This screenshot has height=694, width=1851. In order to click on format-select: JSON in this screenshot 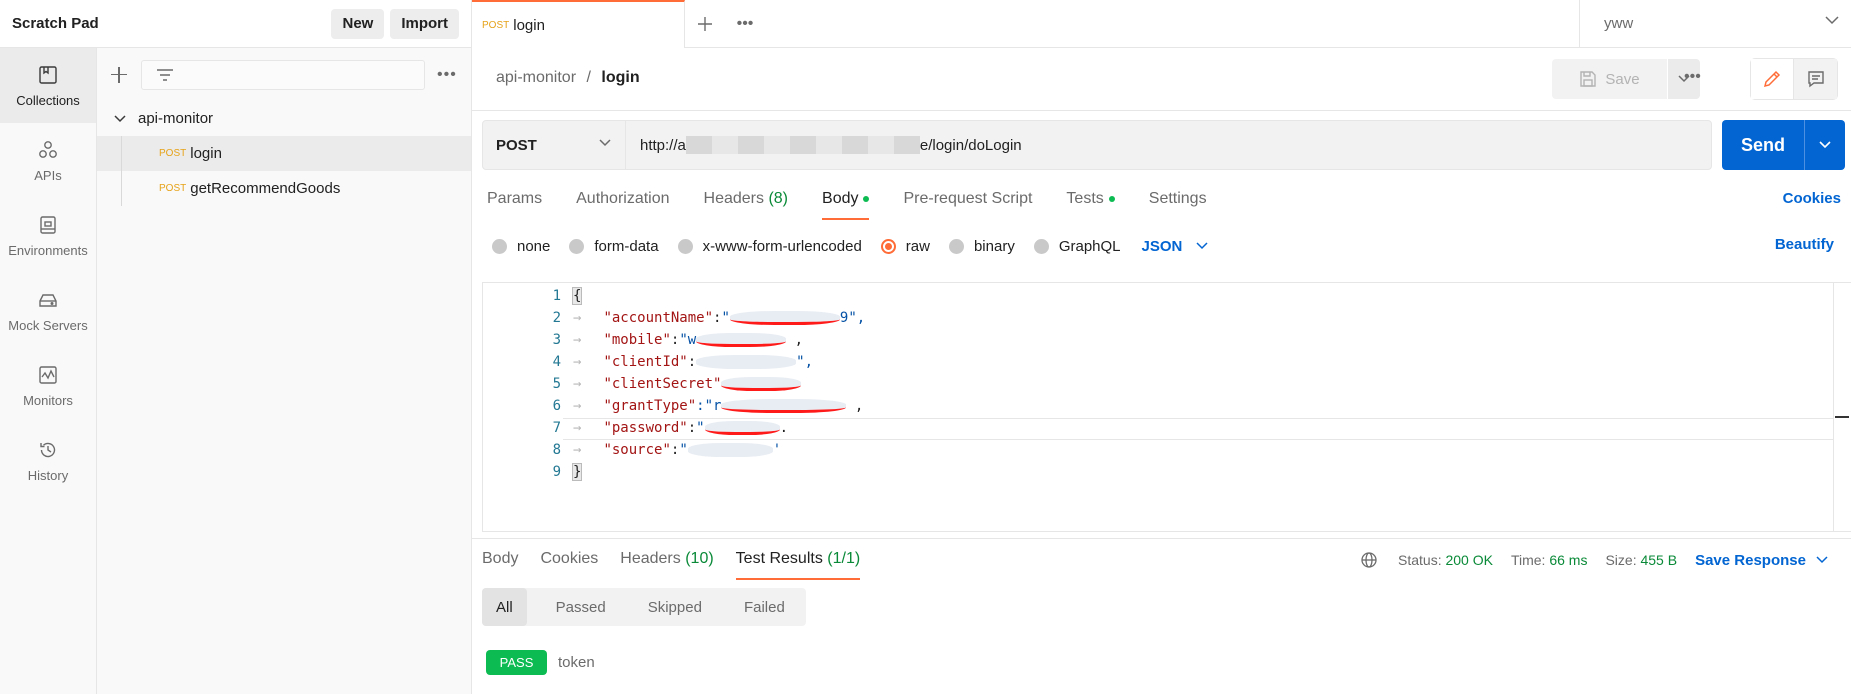, I will do `click(1175, 246)`.